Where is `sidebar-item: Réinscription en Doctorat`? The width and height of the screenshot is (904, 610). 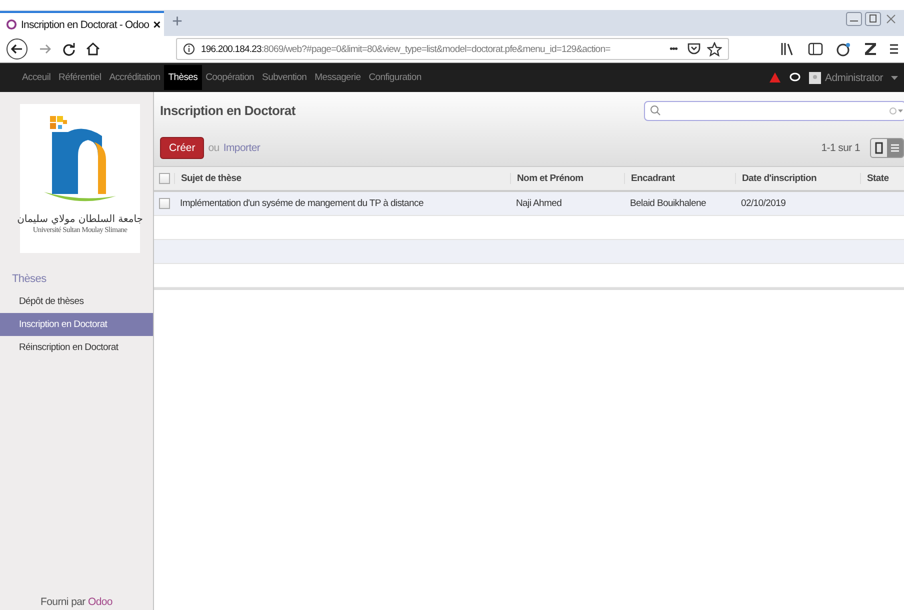
sidebar-item: Réinscription en Doctorat is located at coordinates (76, 347).